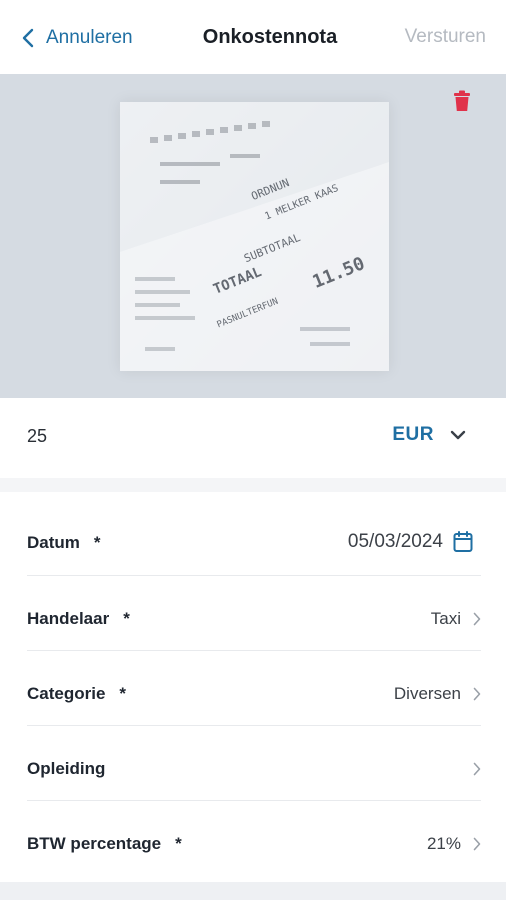  Describe the element at coordinates (253, 438) in the screenshot. I see `amount-row: 25 EUR` at that location.